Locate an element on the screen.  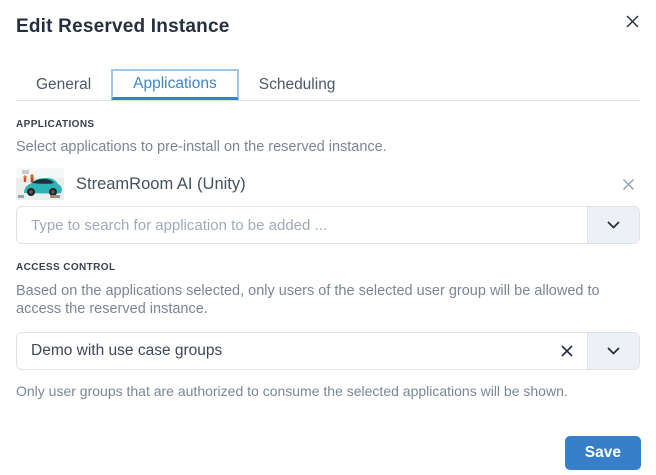
application-name: StreamRoom AI (Unity) is located at coordinates (161, 183).